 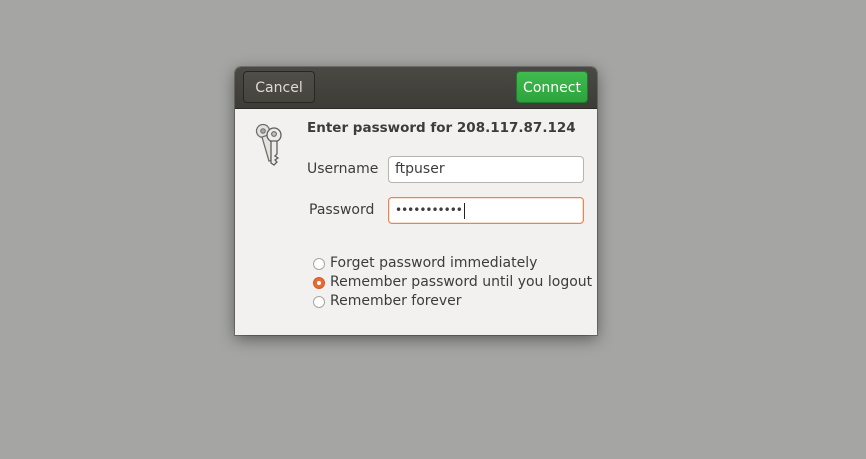 What do you see at coordinates (343, 169) in the screenshot?
I see `username-label: Username` at bounding box center [343, 169].